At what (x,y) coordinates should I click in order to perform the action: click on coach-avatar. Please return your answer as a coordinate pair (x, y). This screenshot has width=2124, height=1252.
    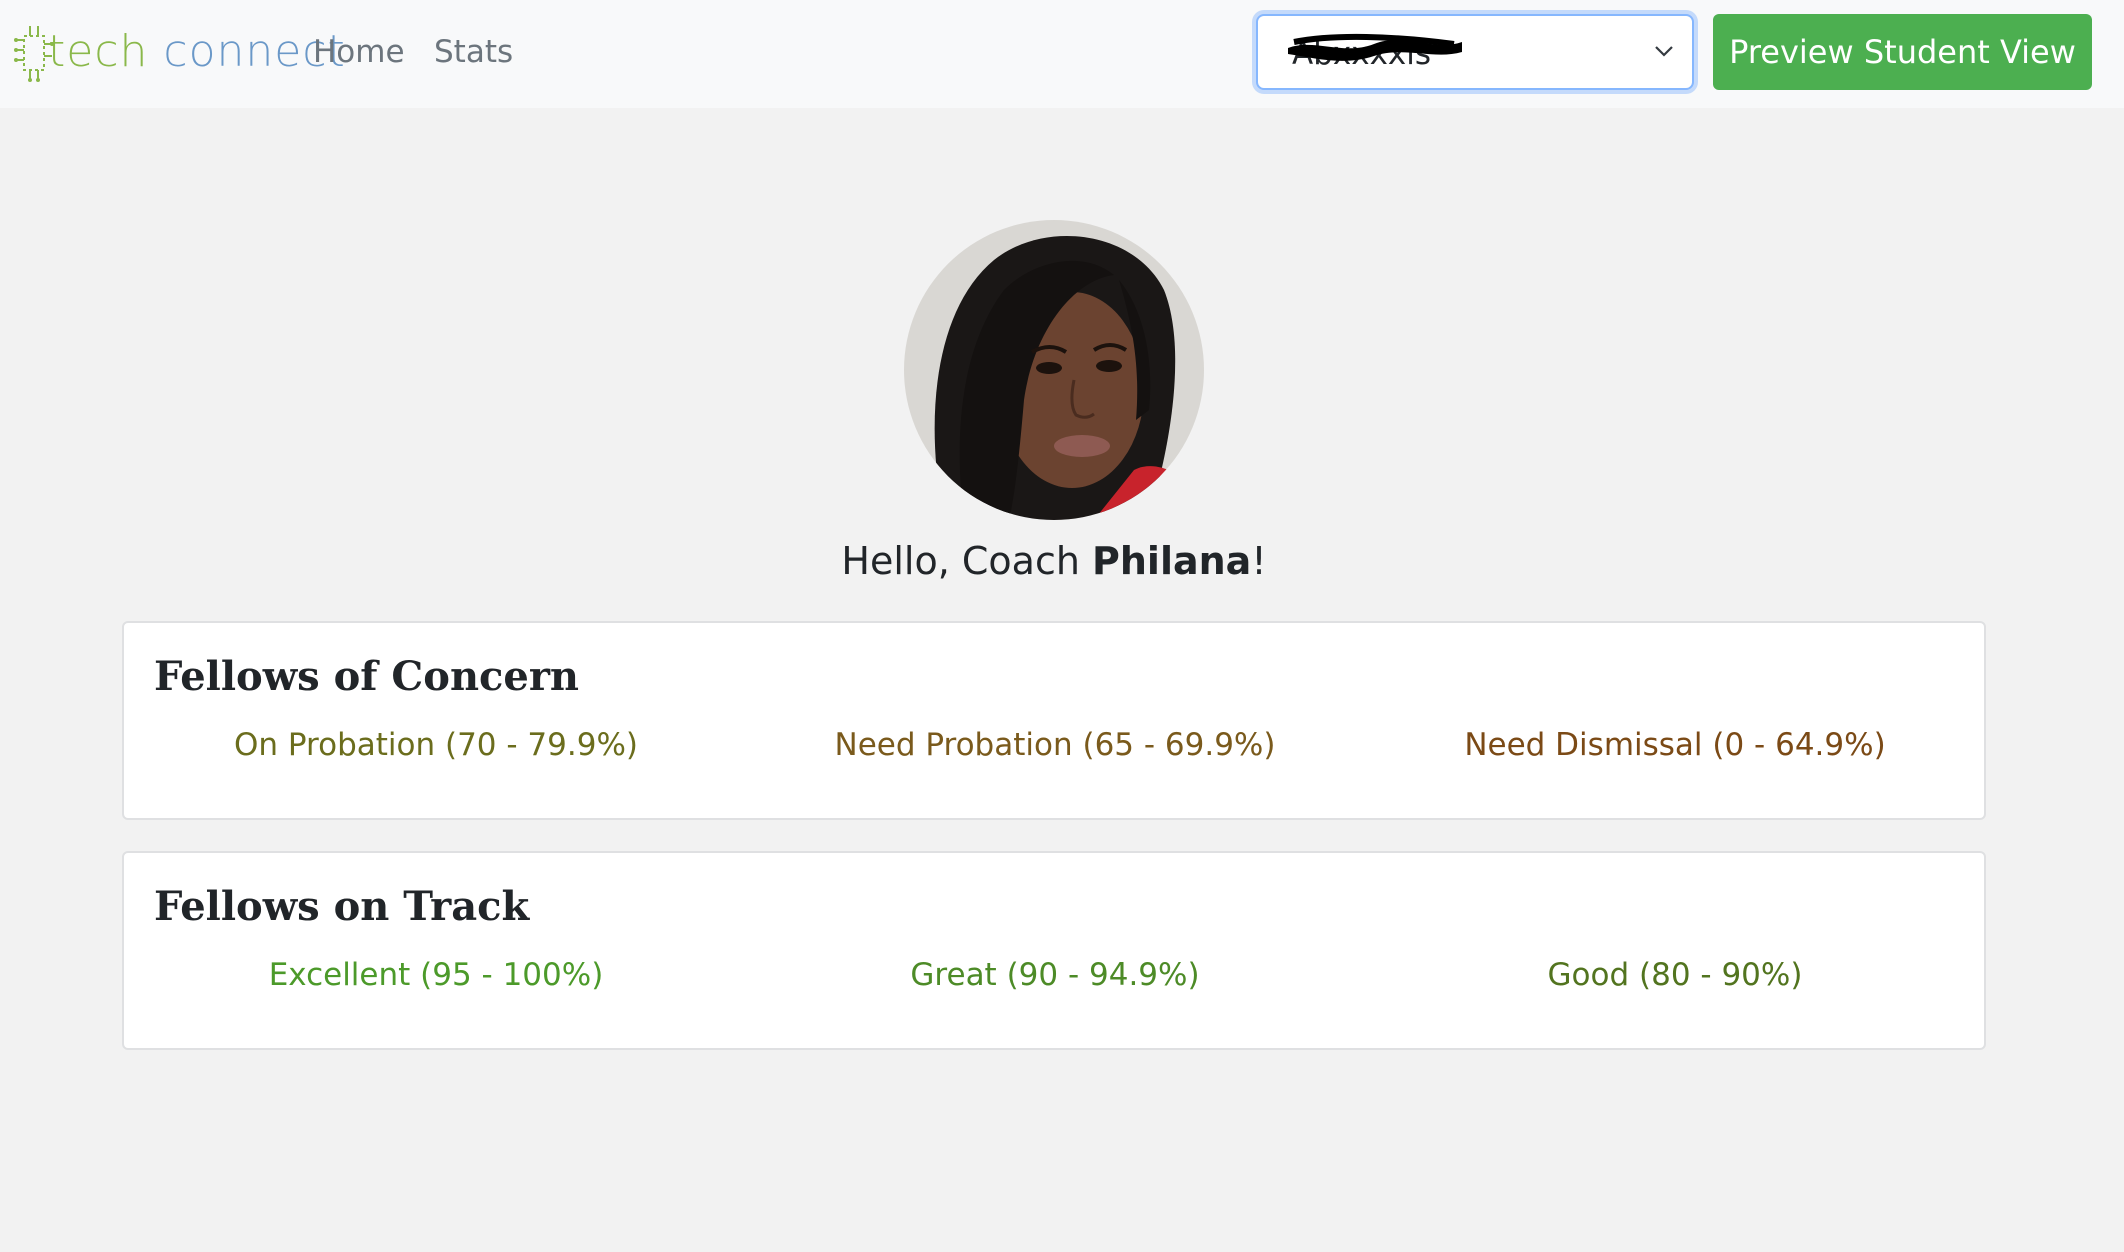
    Looking at the image, I should click on (1054, 370).